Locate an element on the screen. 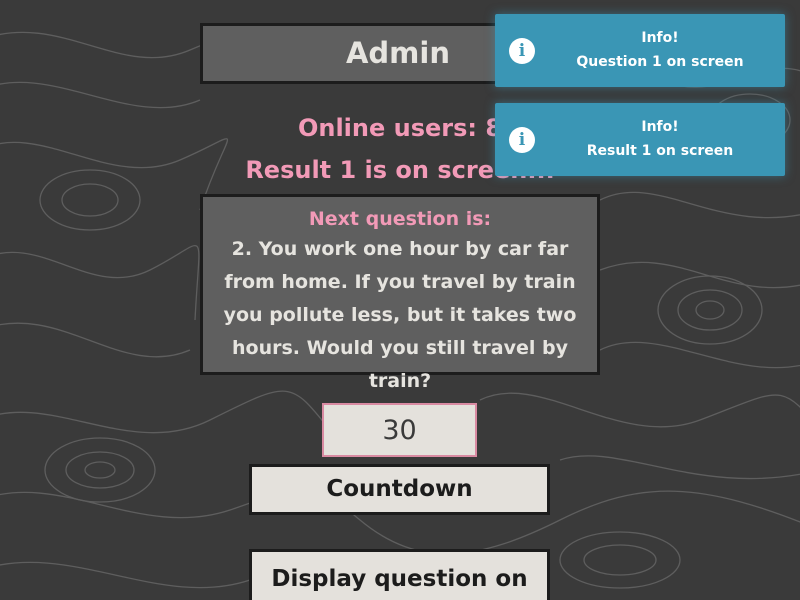  notification-message: Result 1 on screen is located at coordinates (660, 151).